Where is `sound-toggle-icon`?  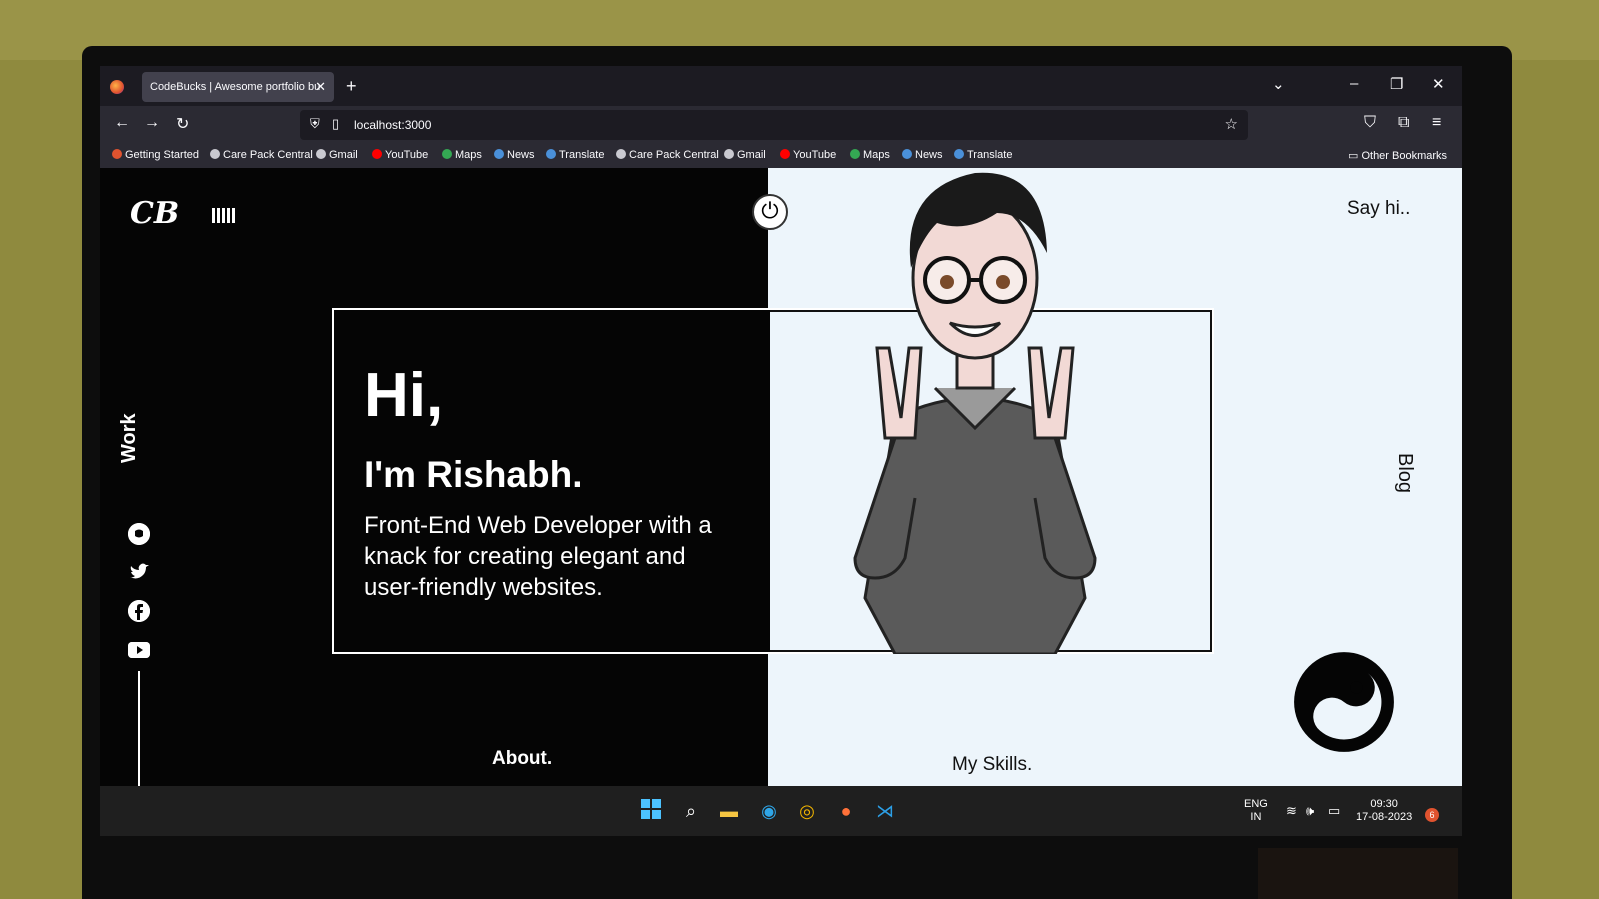
sound-toggle-icon is located at coordinates (223, 215).